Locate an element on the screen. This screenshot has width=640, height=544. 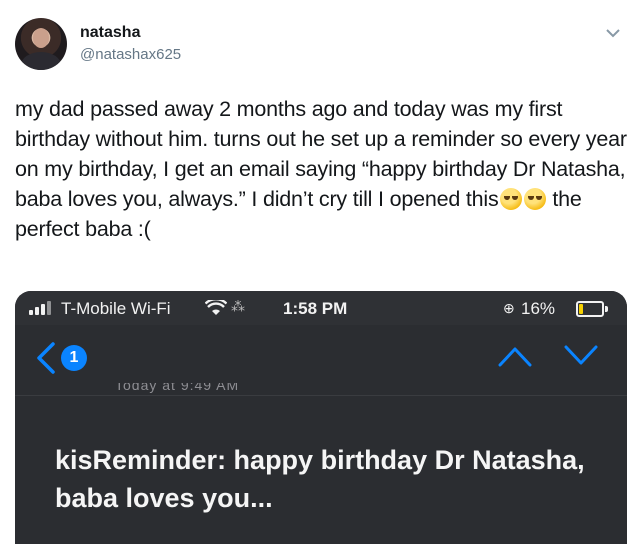
back-chevron-icon is located at coordinates (46, 358).